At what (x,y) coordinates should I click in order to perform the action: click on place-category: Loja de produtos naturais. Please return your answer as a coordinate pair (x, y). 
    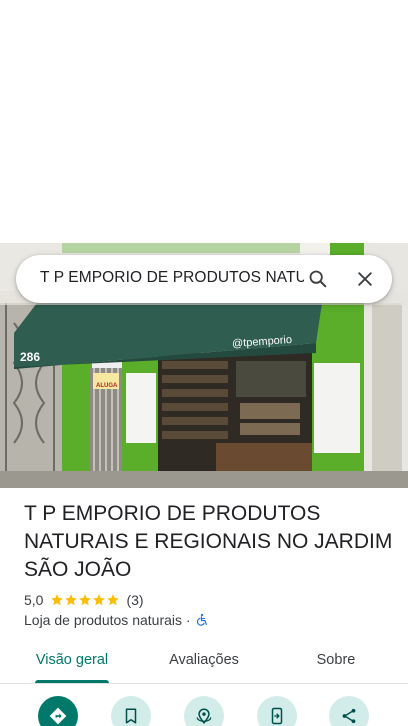
    Looking at the image, I should click on (103, 620).